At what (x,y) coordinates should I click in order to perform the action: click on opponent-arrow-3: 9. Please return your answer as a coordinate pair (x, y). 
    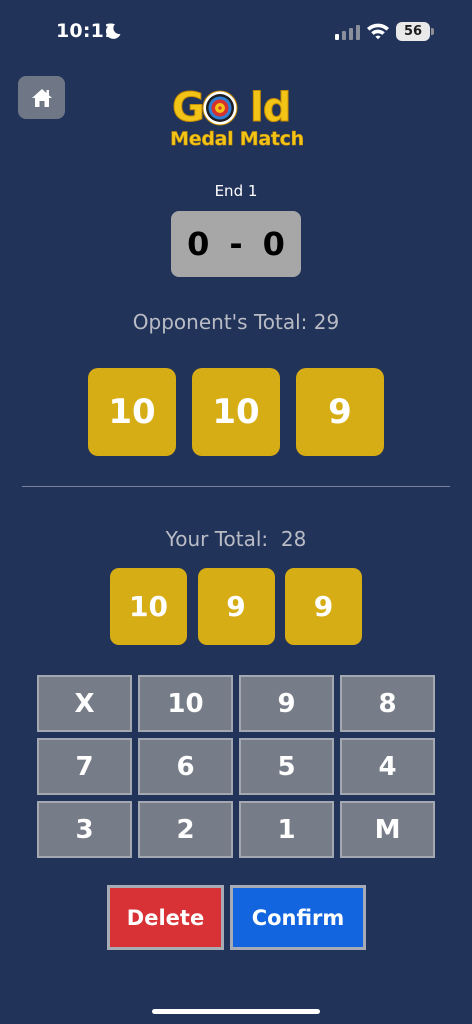
    Looking at the image, I should click on (340, 412).